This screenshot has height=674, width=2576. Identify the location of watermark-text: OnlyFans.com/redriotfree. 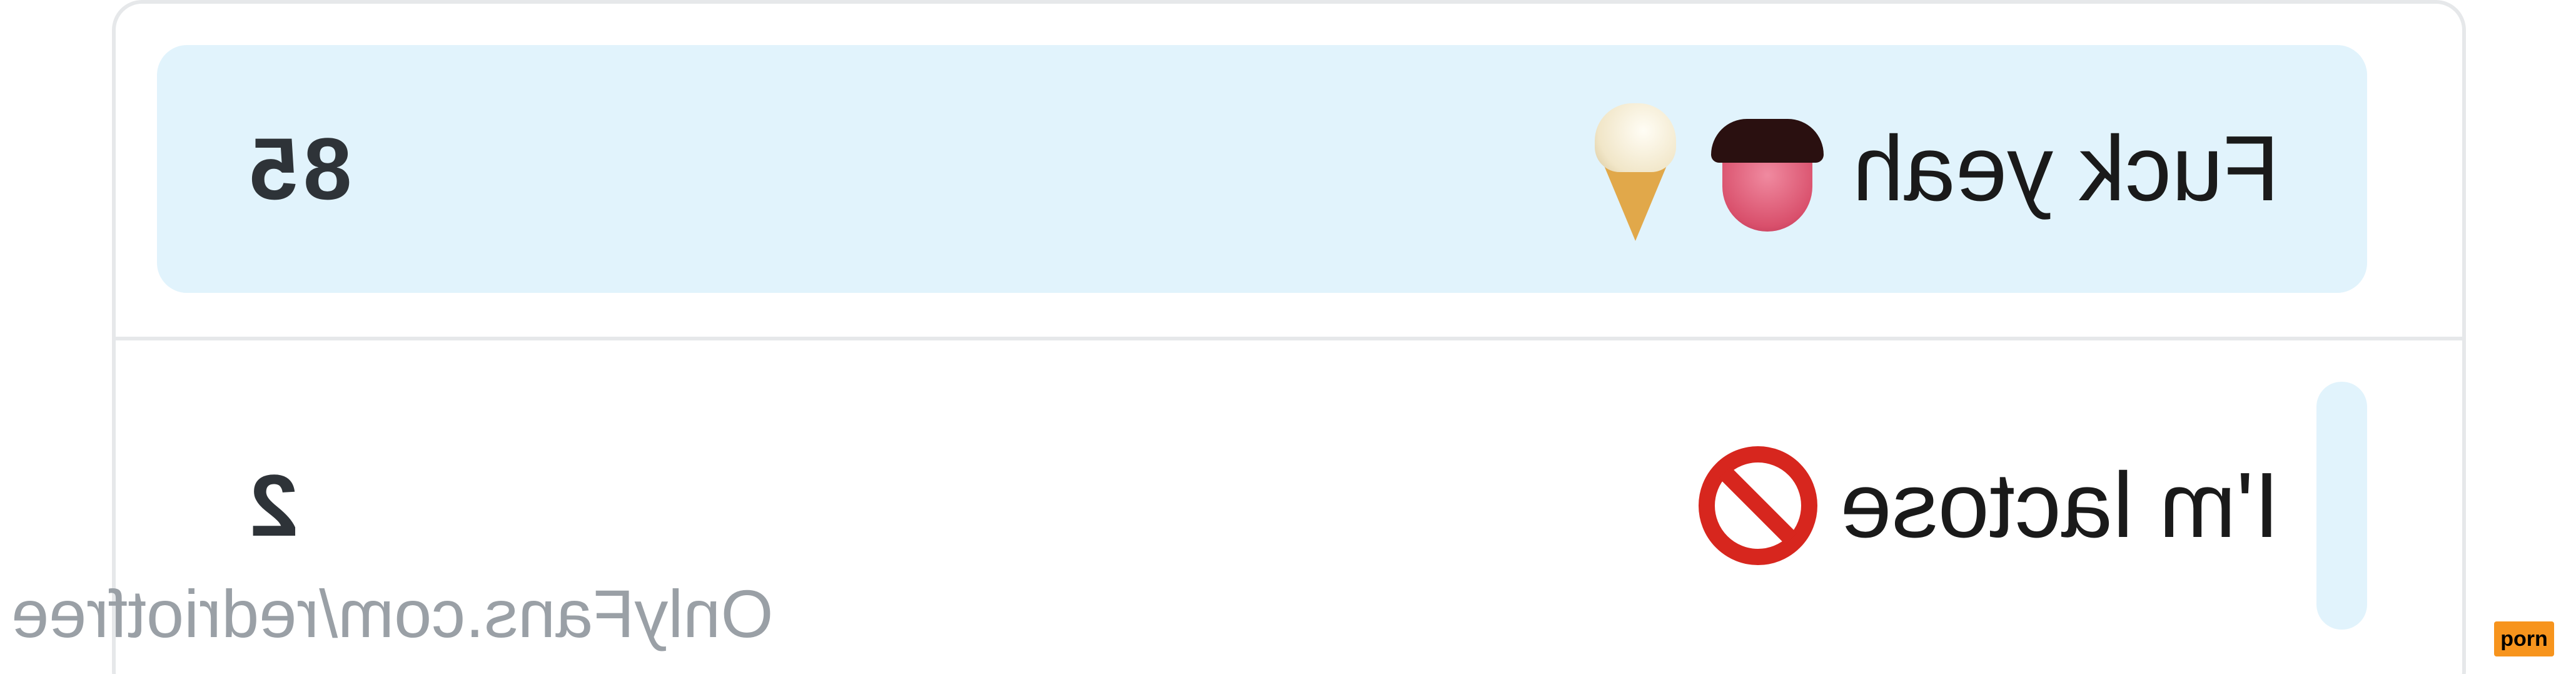
(393, 613).